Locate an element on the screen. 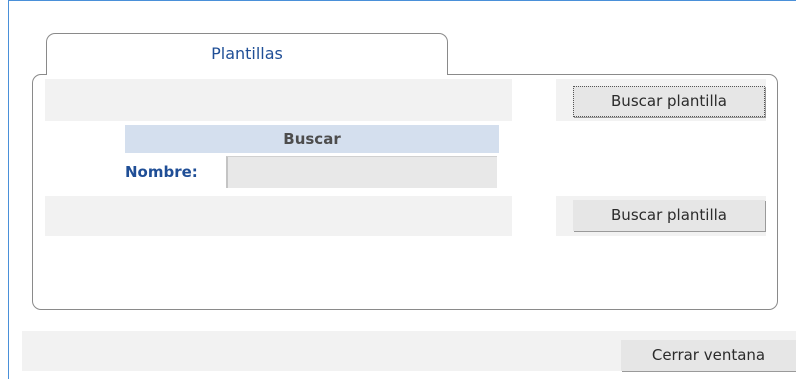 This screenshot has width=796, height=379. top-button-bar is located at coordinates (278, 100).